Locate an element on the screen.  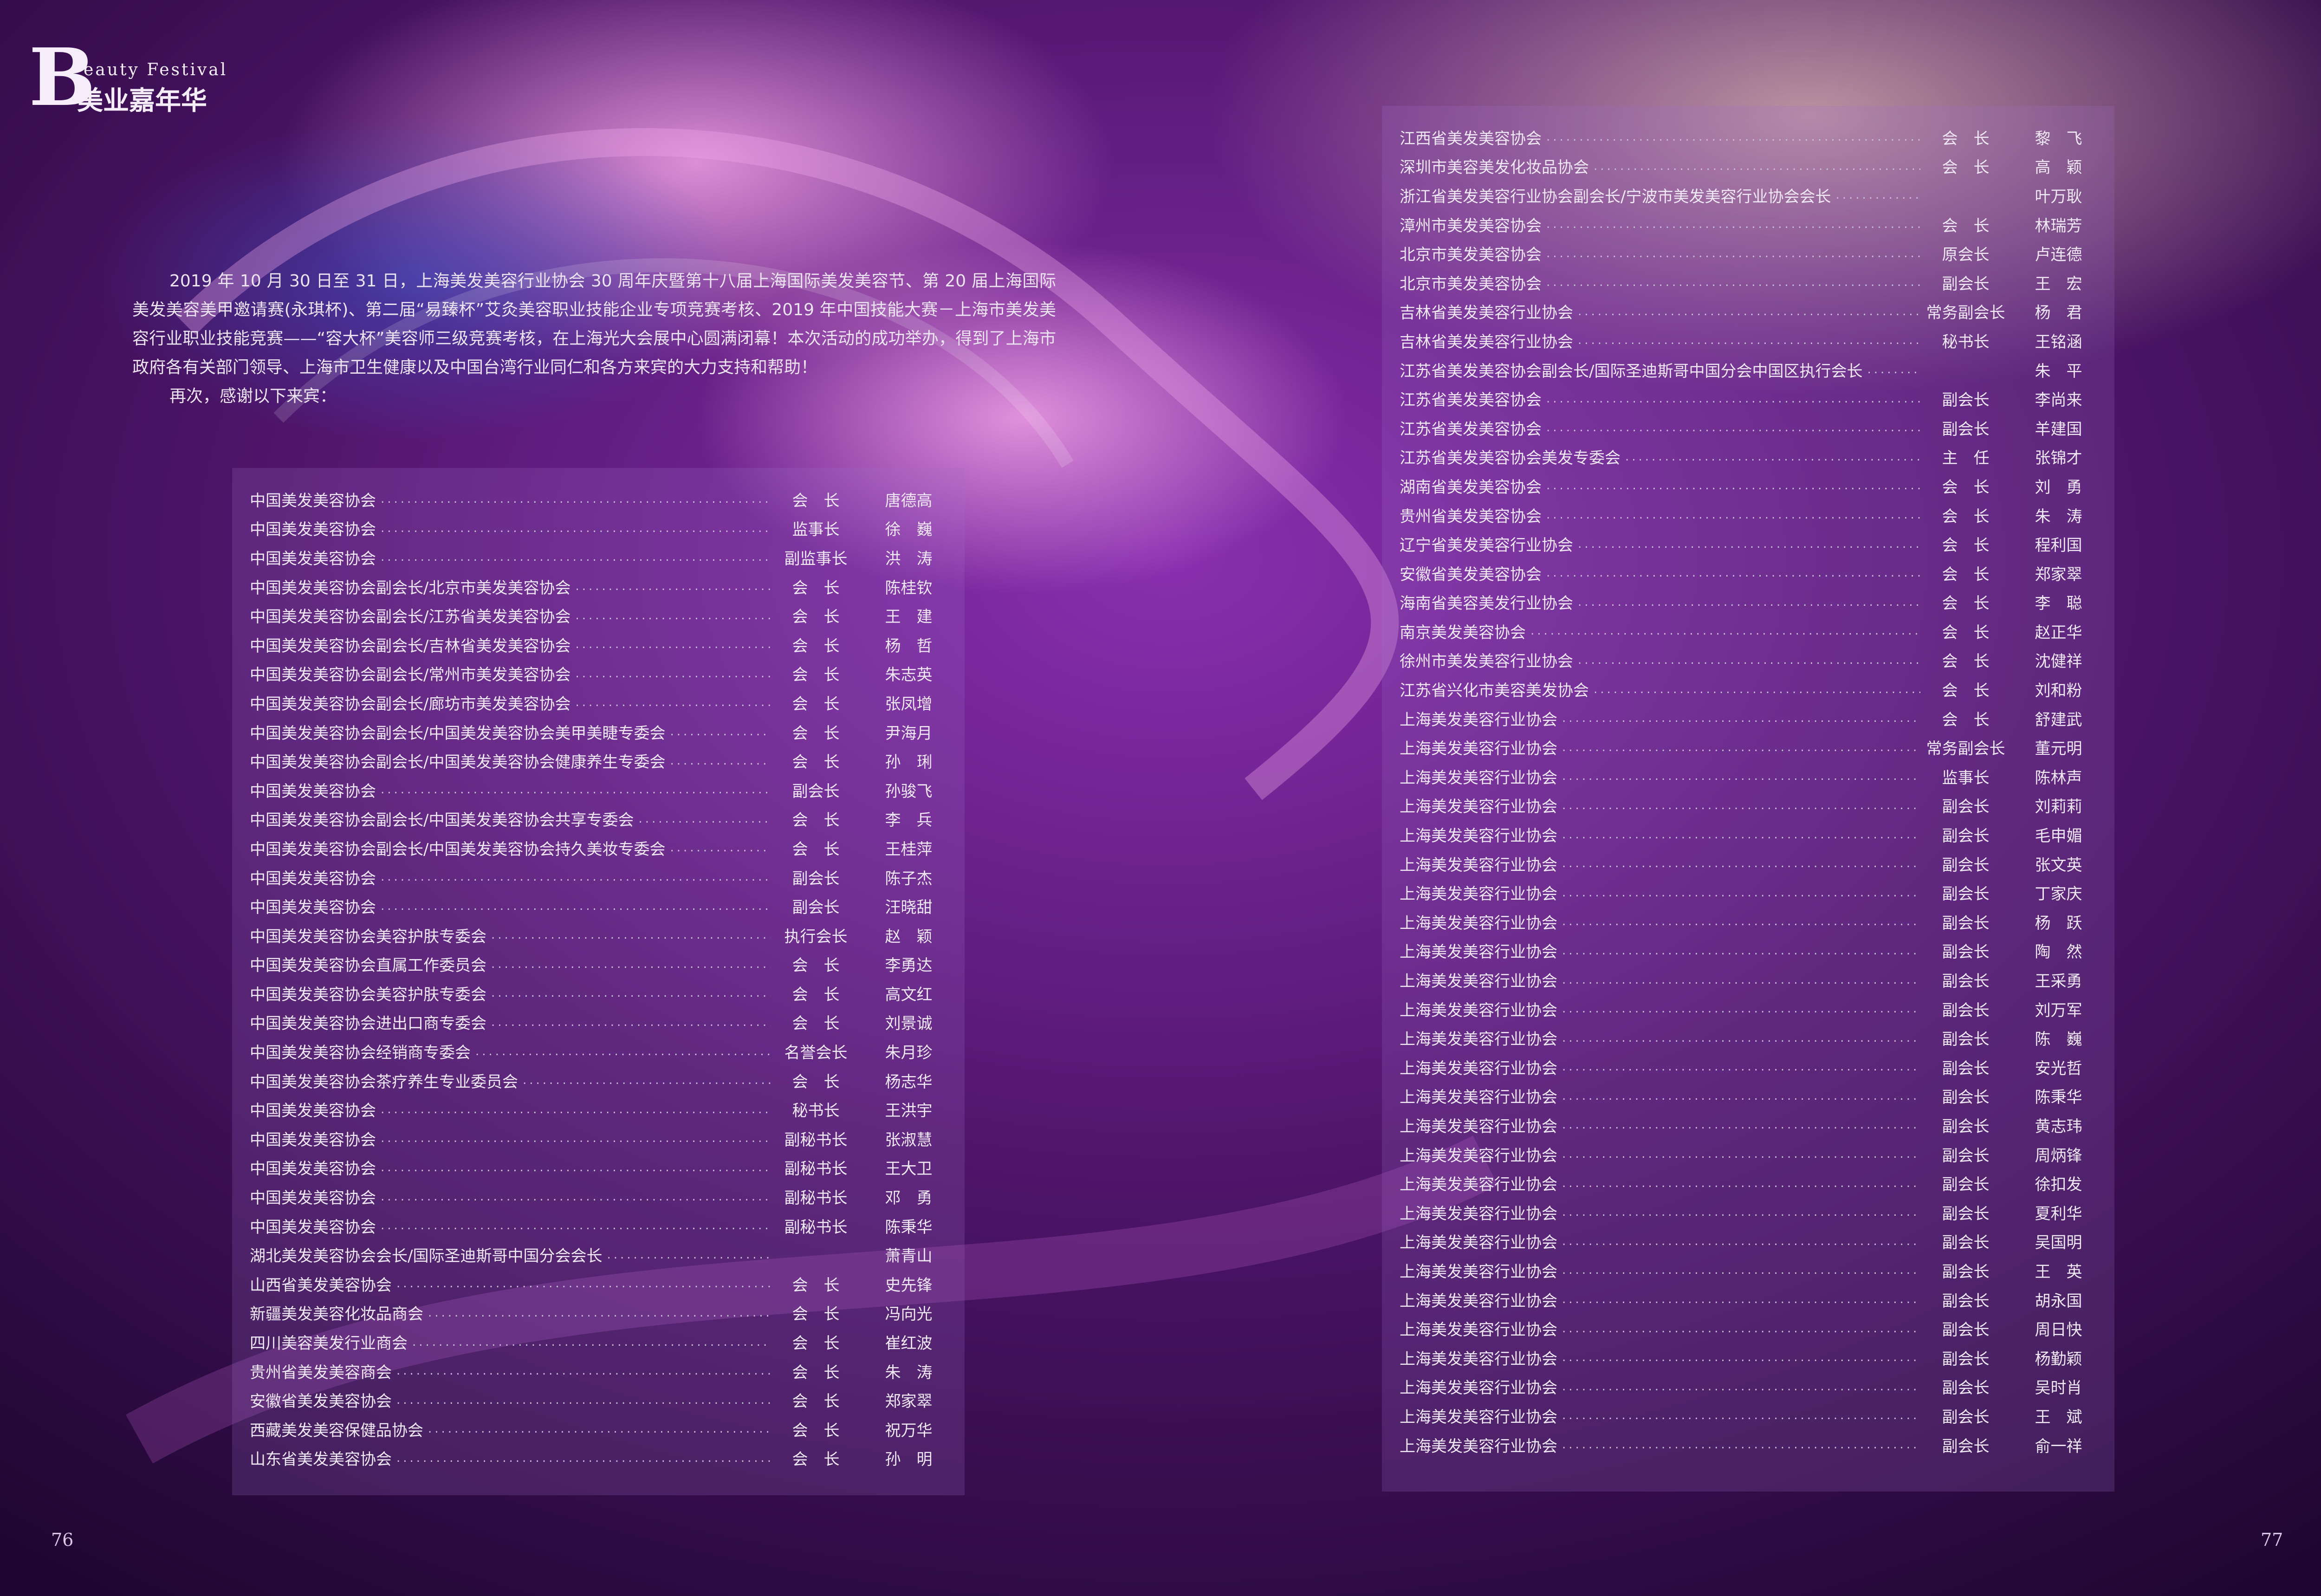
guest-name: 夏利华 is located at coordinates (2059, 1214).